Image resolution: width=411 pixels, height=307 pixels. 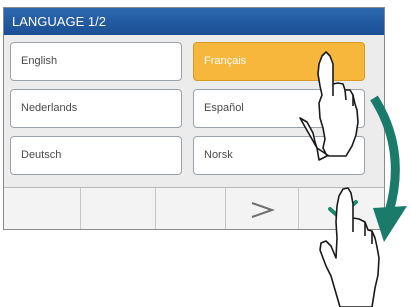 I want to click on chevron-right-icon, so click(x=263, y=209).